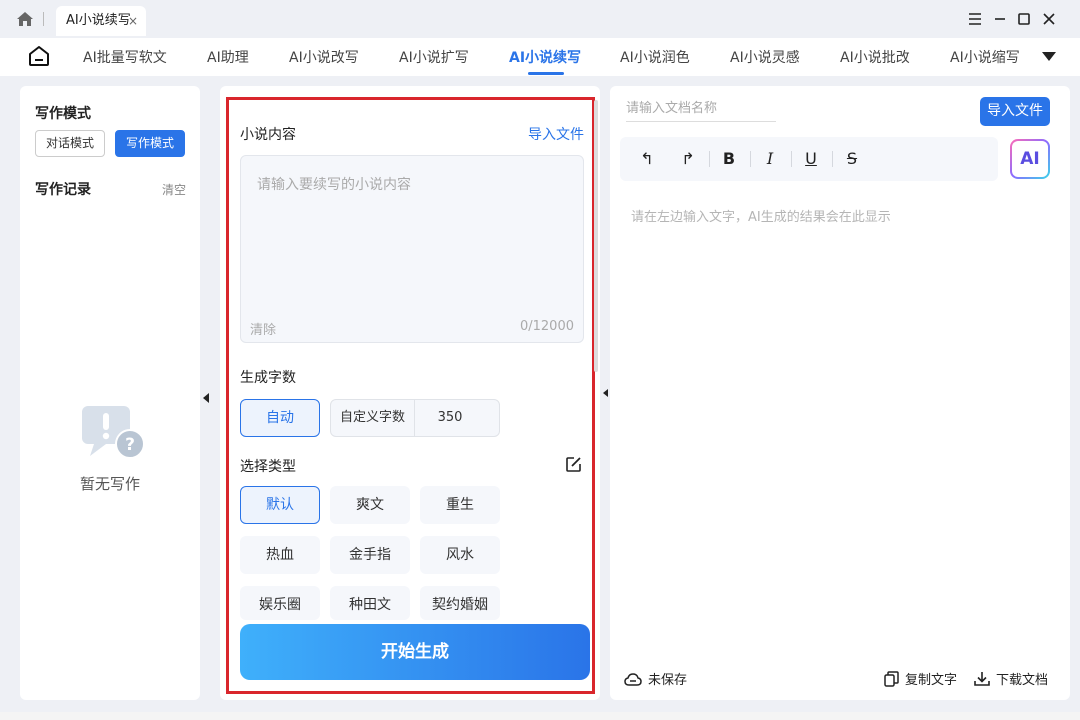 This screenshot has height=720, width=1080. Describe the element at coordinates (985, 57) in the screenshot. I see `nav-item-condense: AI小说缩写` at that location.